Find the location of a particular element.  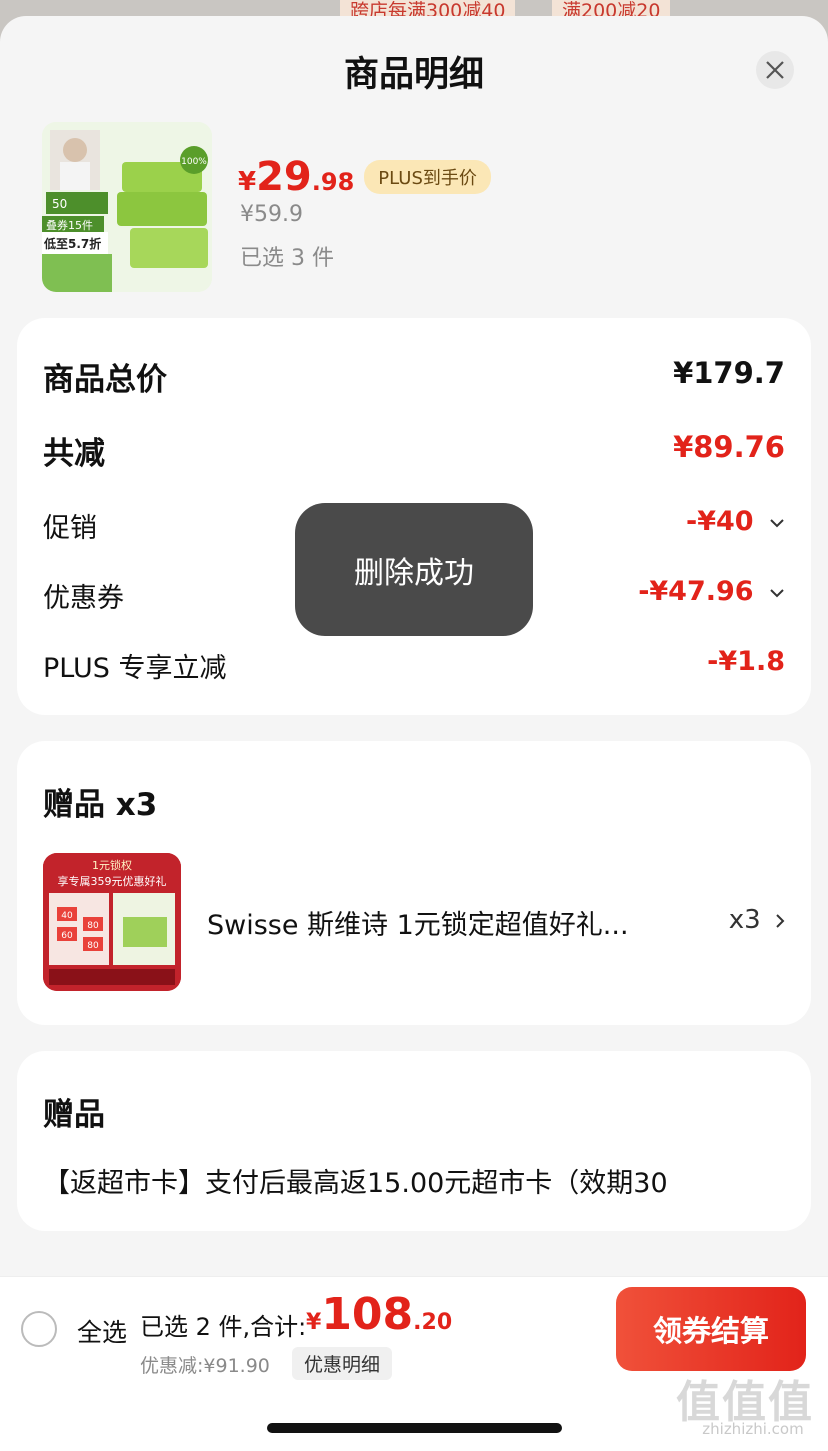

sheet-title: 商品明细 is located at coordinates (413, 75).